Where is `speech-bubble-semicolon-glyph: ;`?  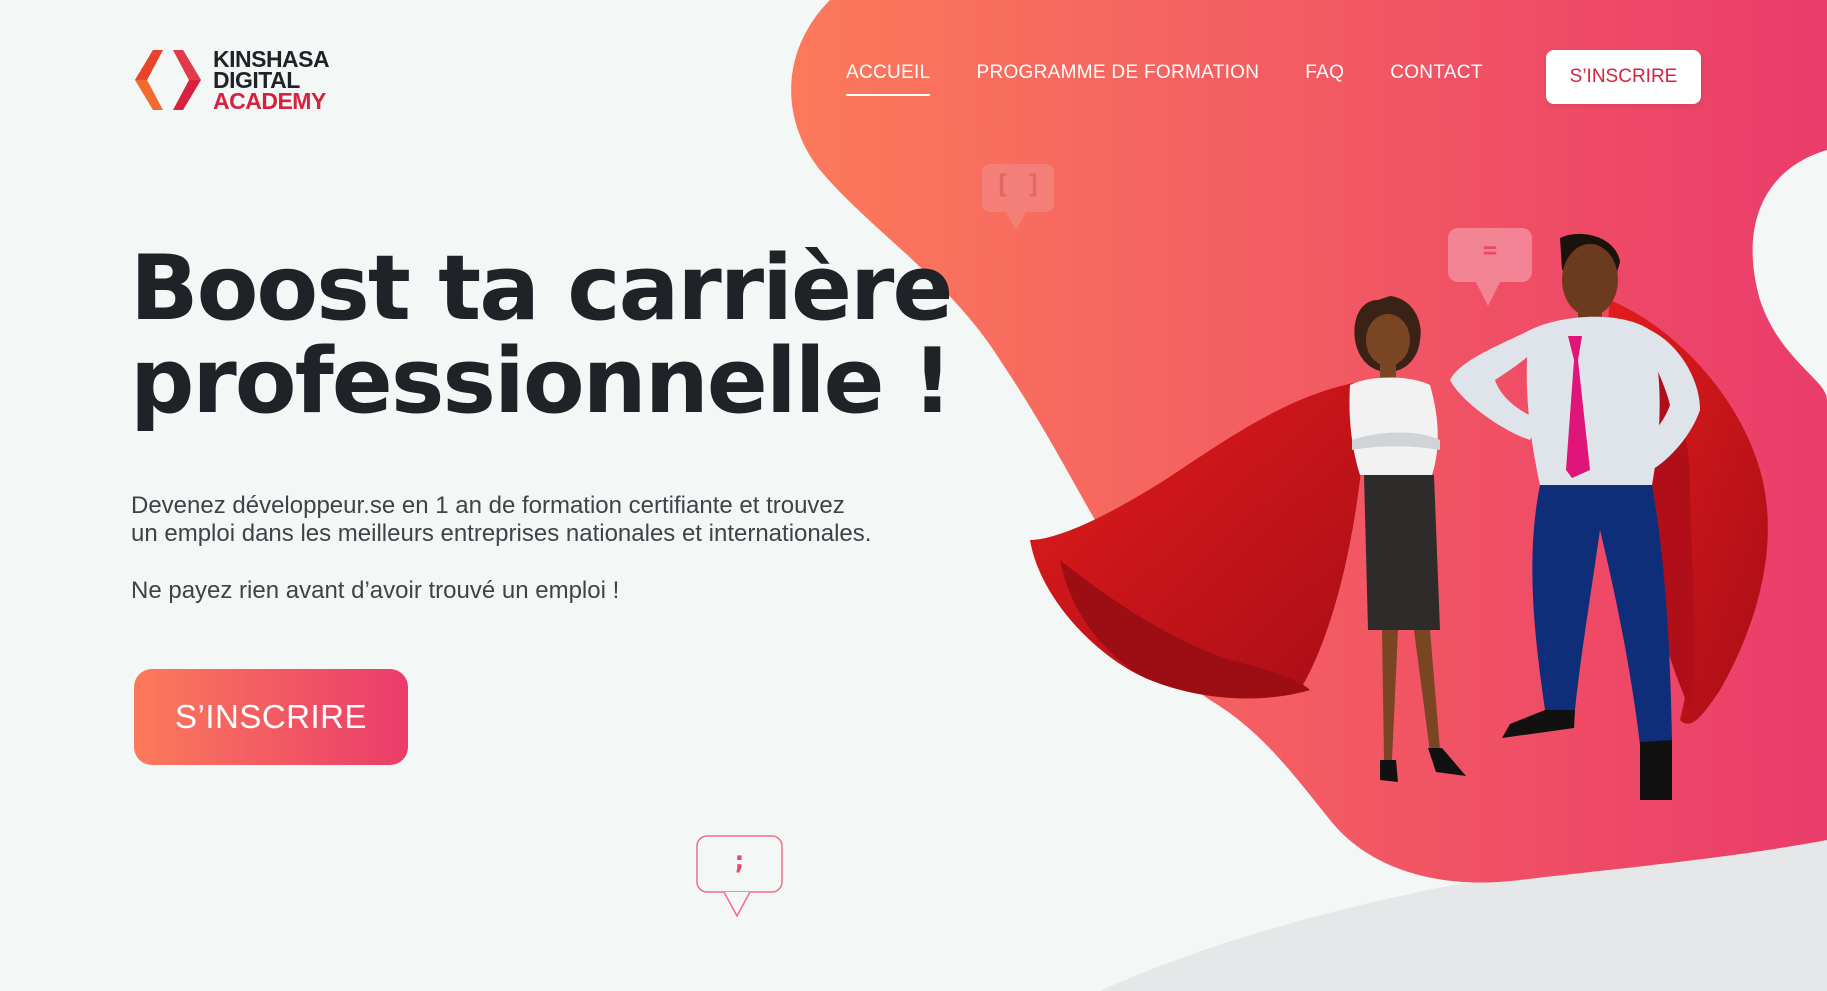
speech-bubble-semicolon-glyph: ; is located at coordinates (739, 861).